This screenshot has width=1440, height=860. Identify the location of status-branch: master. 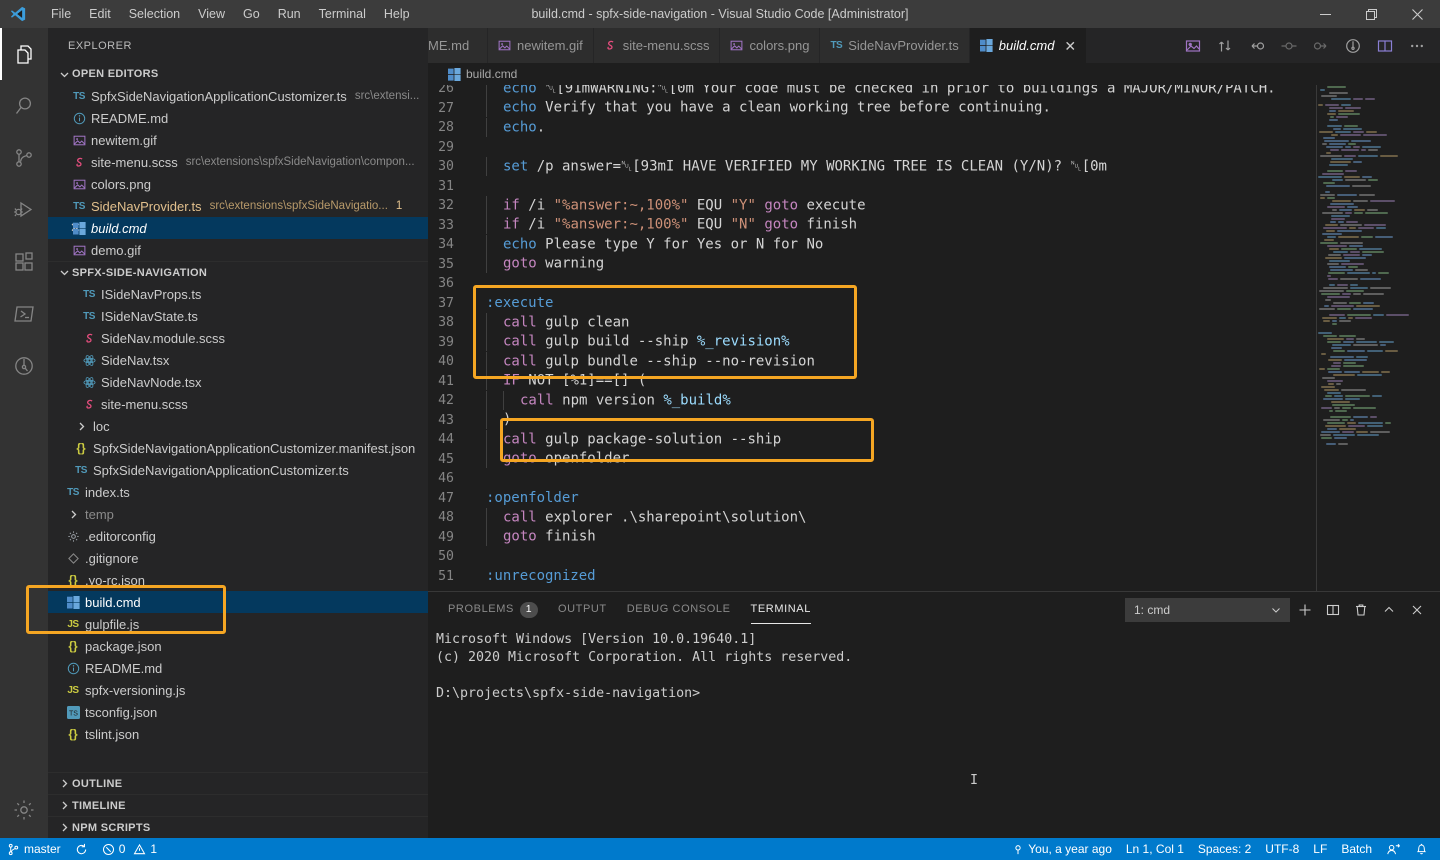
(34, 849).